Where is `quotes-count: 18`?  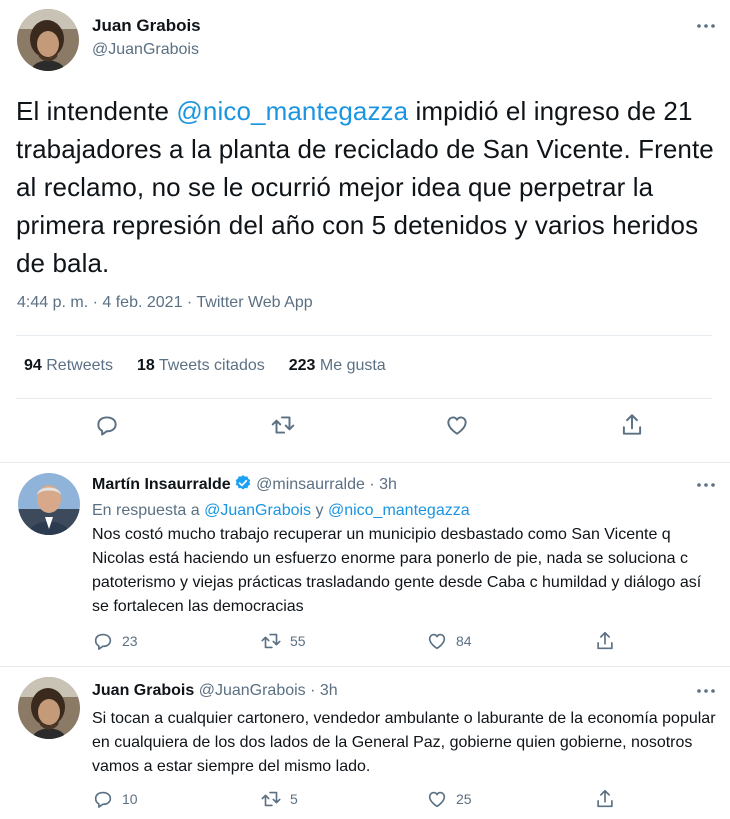
quotes-count: 18 is located at coordinates (145, 365).